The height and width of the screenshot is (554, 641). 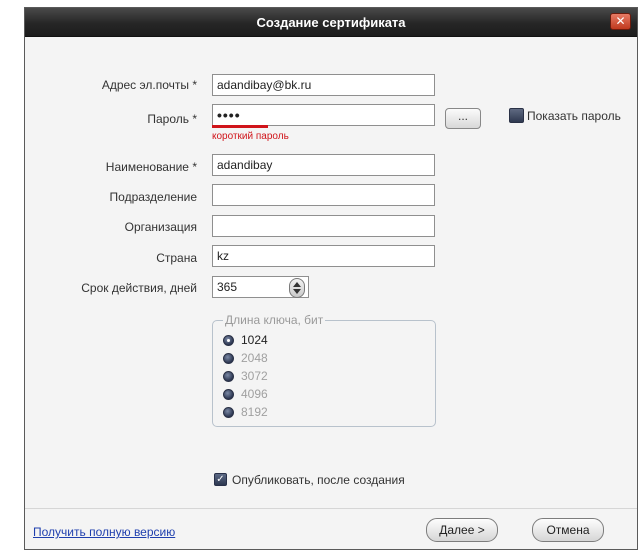 What do you see at coordinates (254, 412) in the screenshot?
I see `radio-label-8192: 8192` at bounding box center [254, 412].